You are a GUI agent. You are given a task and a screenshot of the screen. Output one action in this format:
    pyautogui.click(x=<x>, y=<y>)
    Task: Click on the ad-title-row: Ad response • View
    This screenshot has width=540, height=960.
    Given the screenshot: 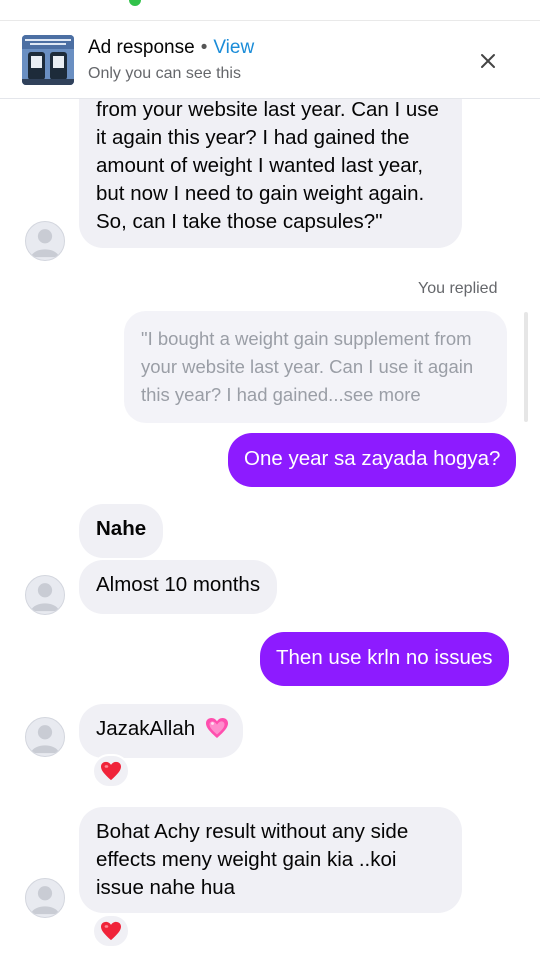 What is the action you would take?
    pyautogui.click(x=171, y=48)
    